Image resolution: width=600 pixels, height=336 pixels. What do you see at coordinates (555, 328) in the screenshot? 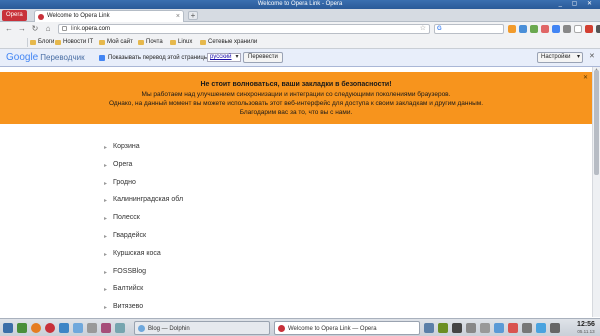
I see `tray-battery-icon` at bounding box center [555, 328].